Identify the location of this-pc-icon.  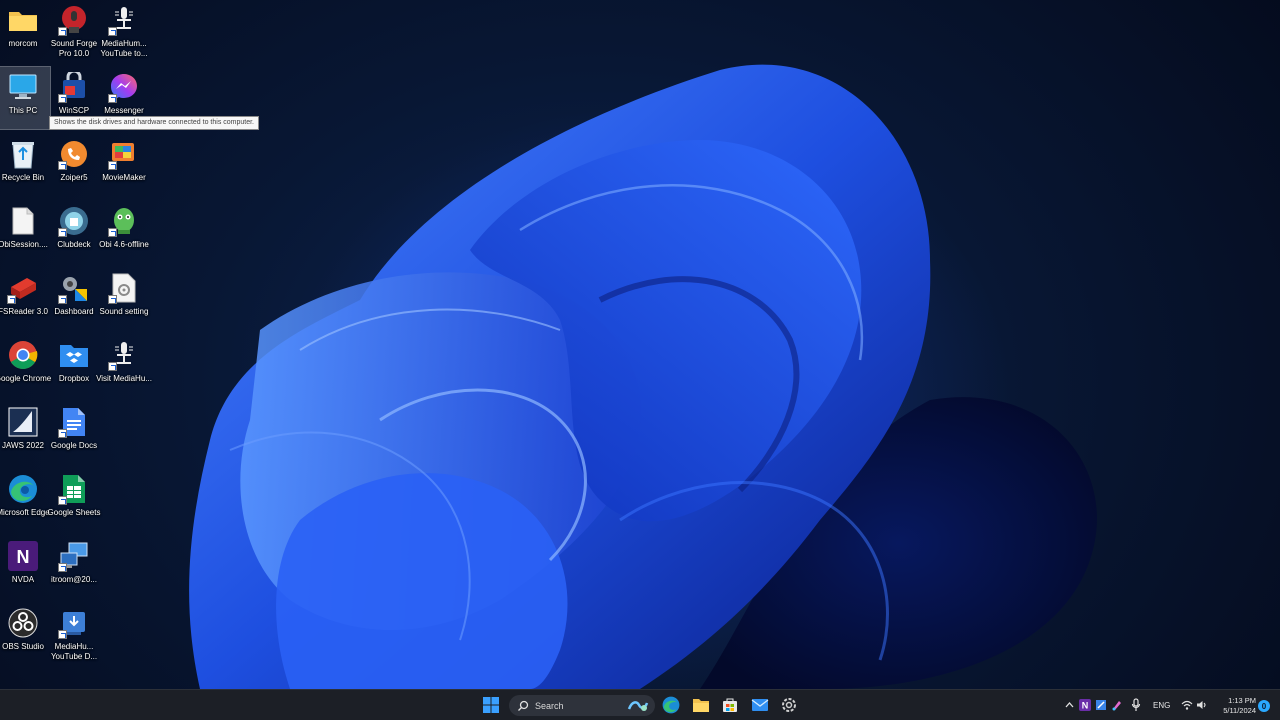
(23, 87).